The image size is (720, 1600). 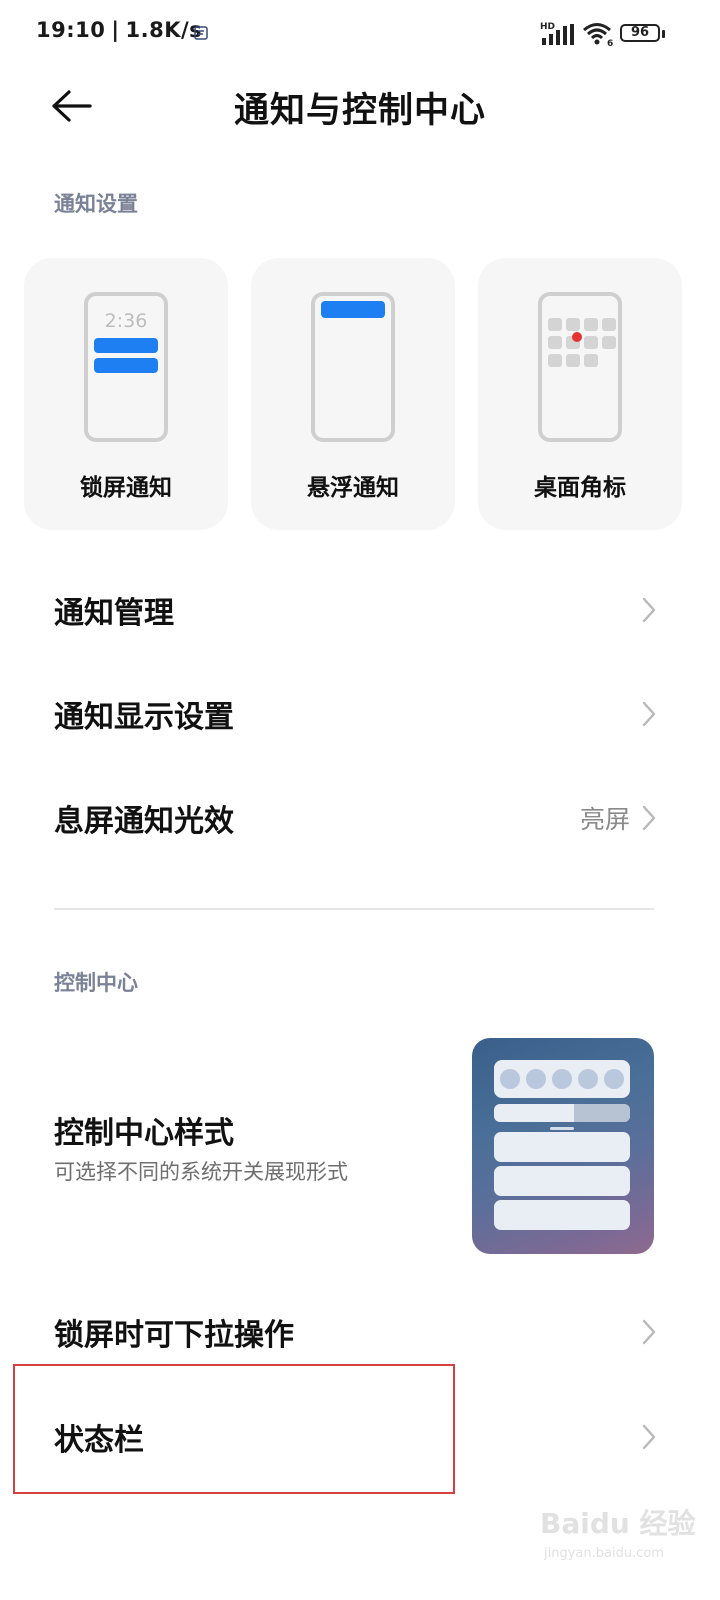 What do you see at coordinates (604, 1553) in the screenshot?
I see `watermark-sub: jingyan.baidu.com` at bounding box center [604, 1553].